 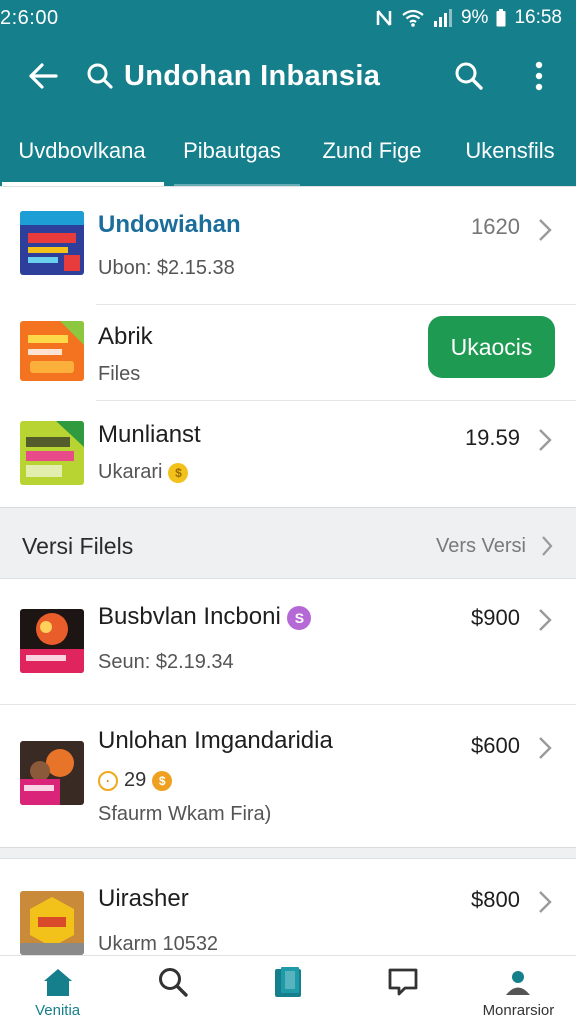 I want to click on item-meta: 29, so click(x=135, y=780).